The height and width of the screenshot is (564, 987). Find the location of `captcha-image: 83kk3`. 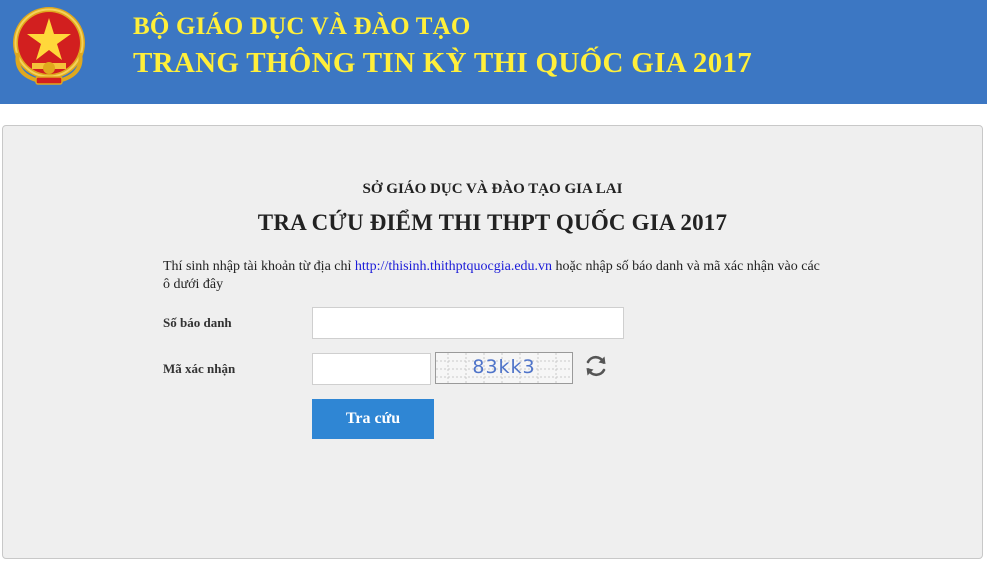

captcha-image: 83kk3 is located at coordinates (504, 368).